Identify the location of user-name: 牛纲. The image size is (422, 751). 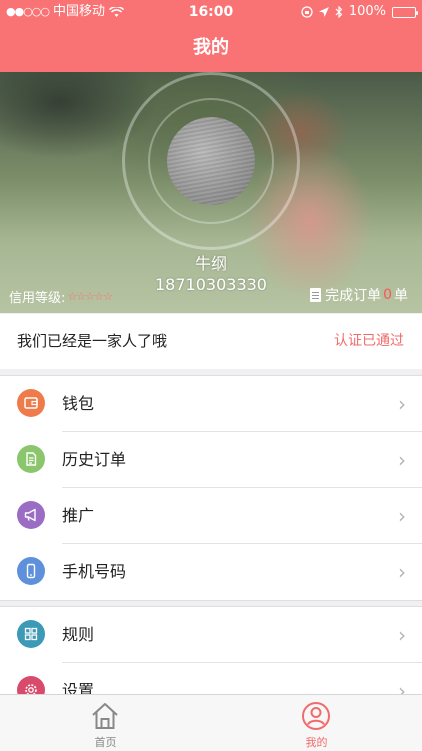
(210, 263).